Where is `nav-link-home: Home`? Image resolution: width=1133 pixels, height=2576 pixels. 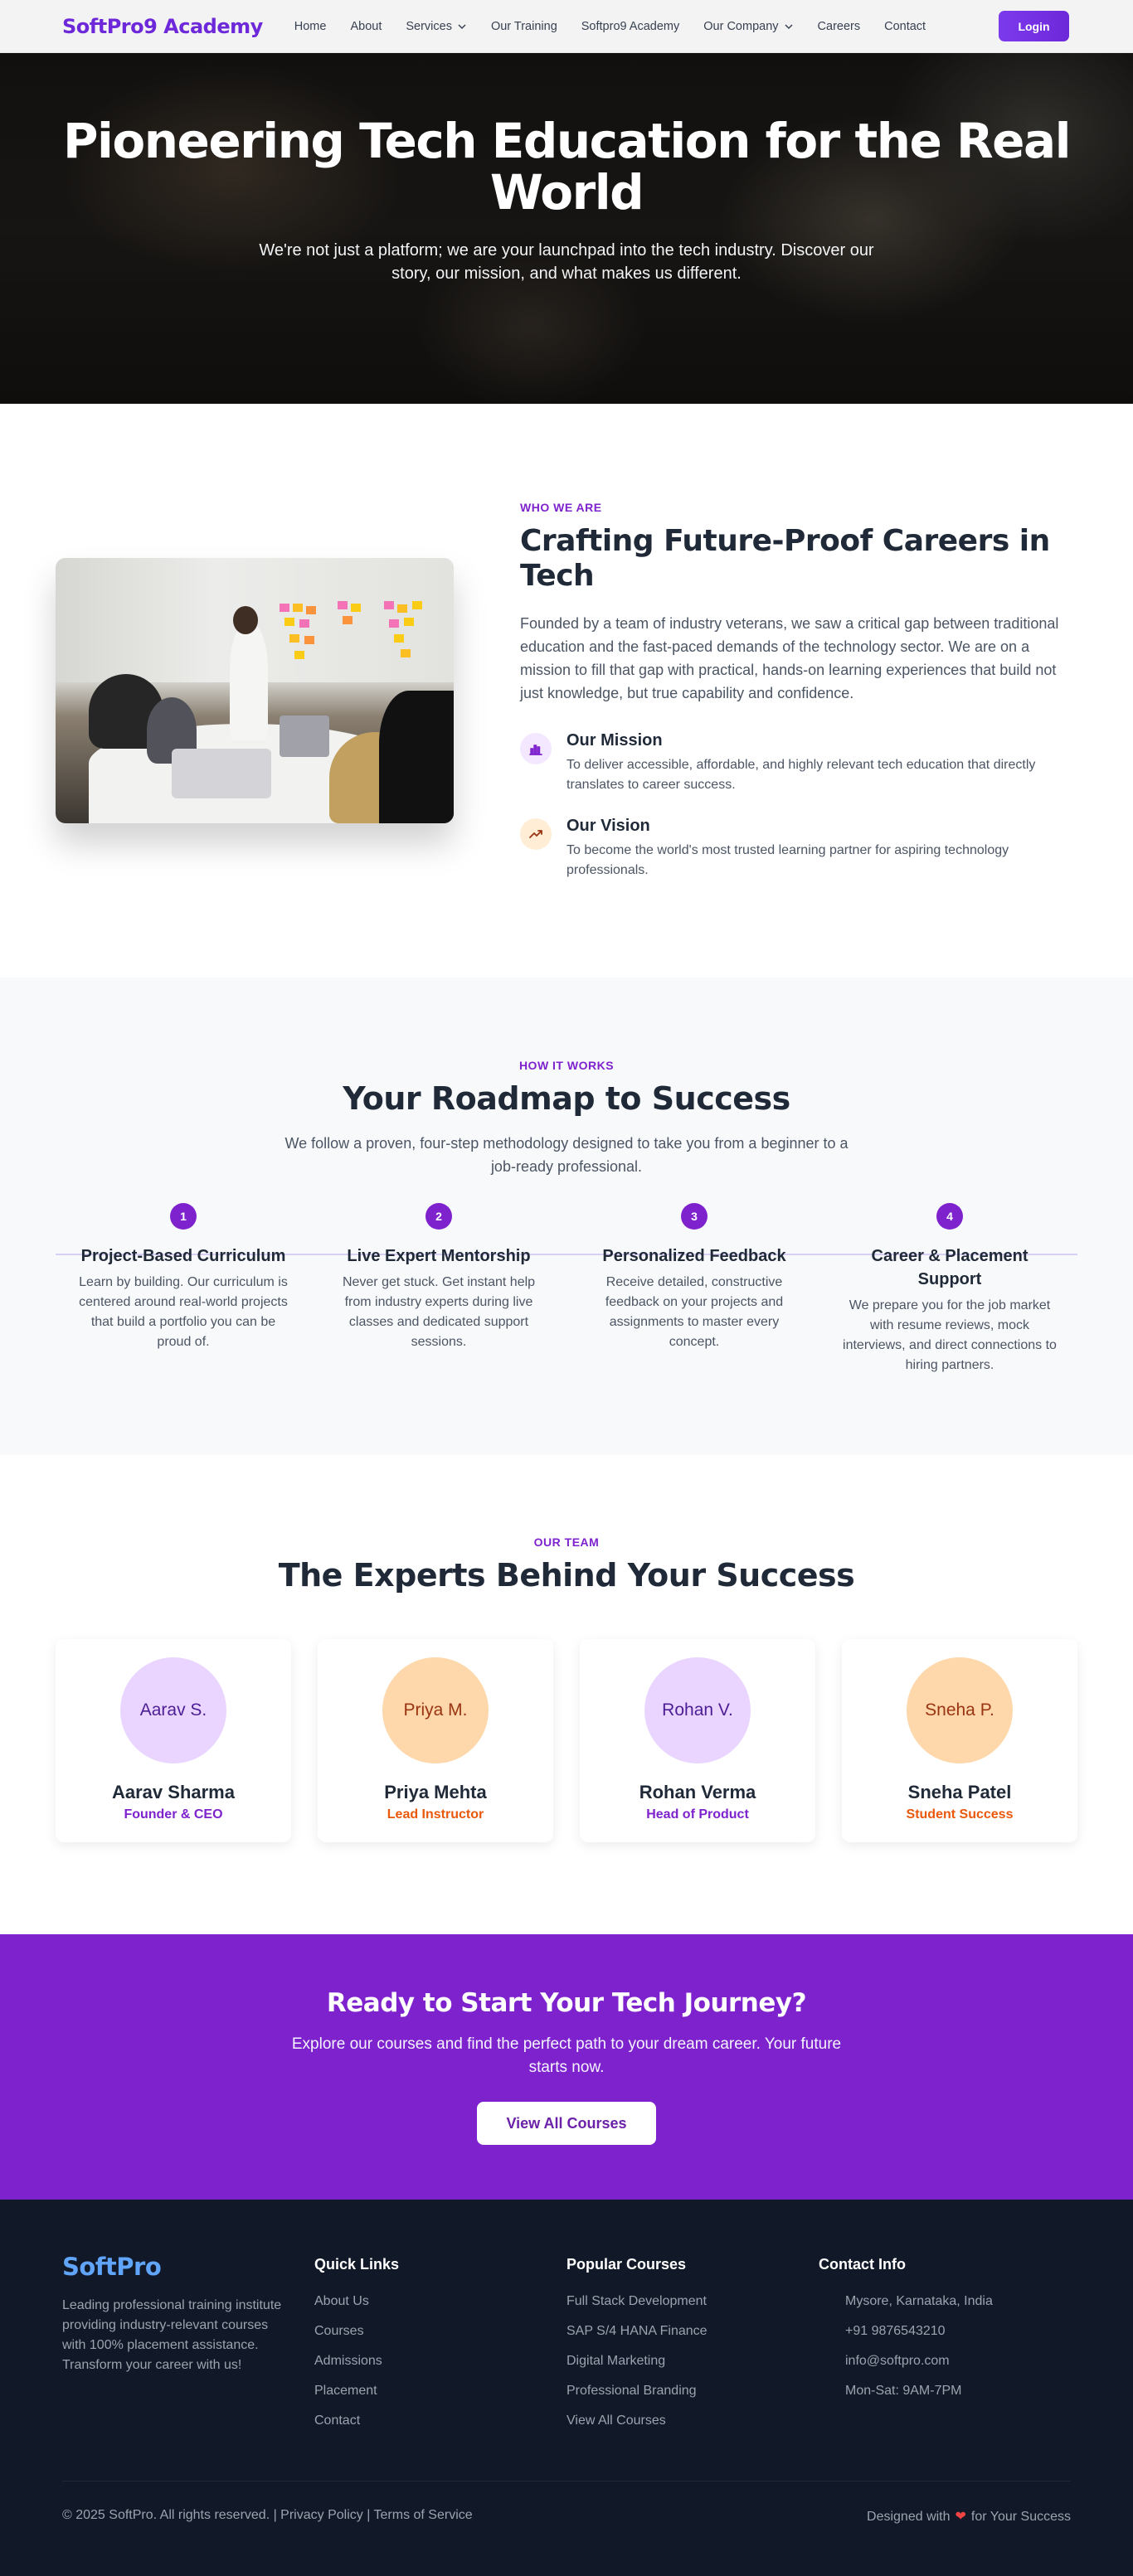 nav-link-home: Home is located at coordinates (311, 26).